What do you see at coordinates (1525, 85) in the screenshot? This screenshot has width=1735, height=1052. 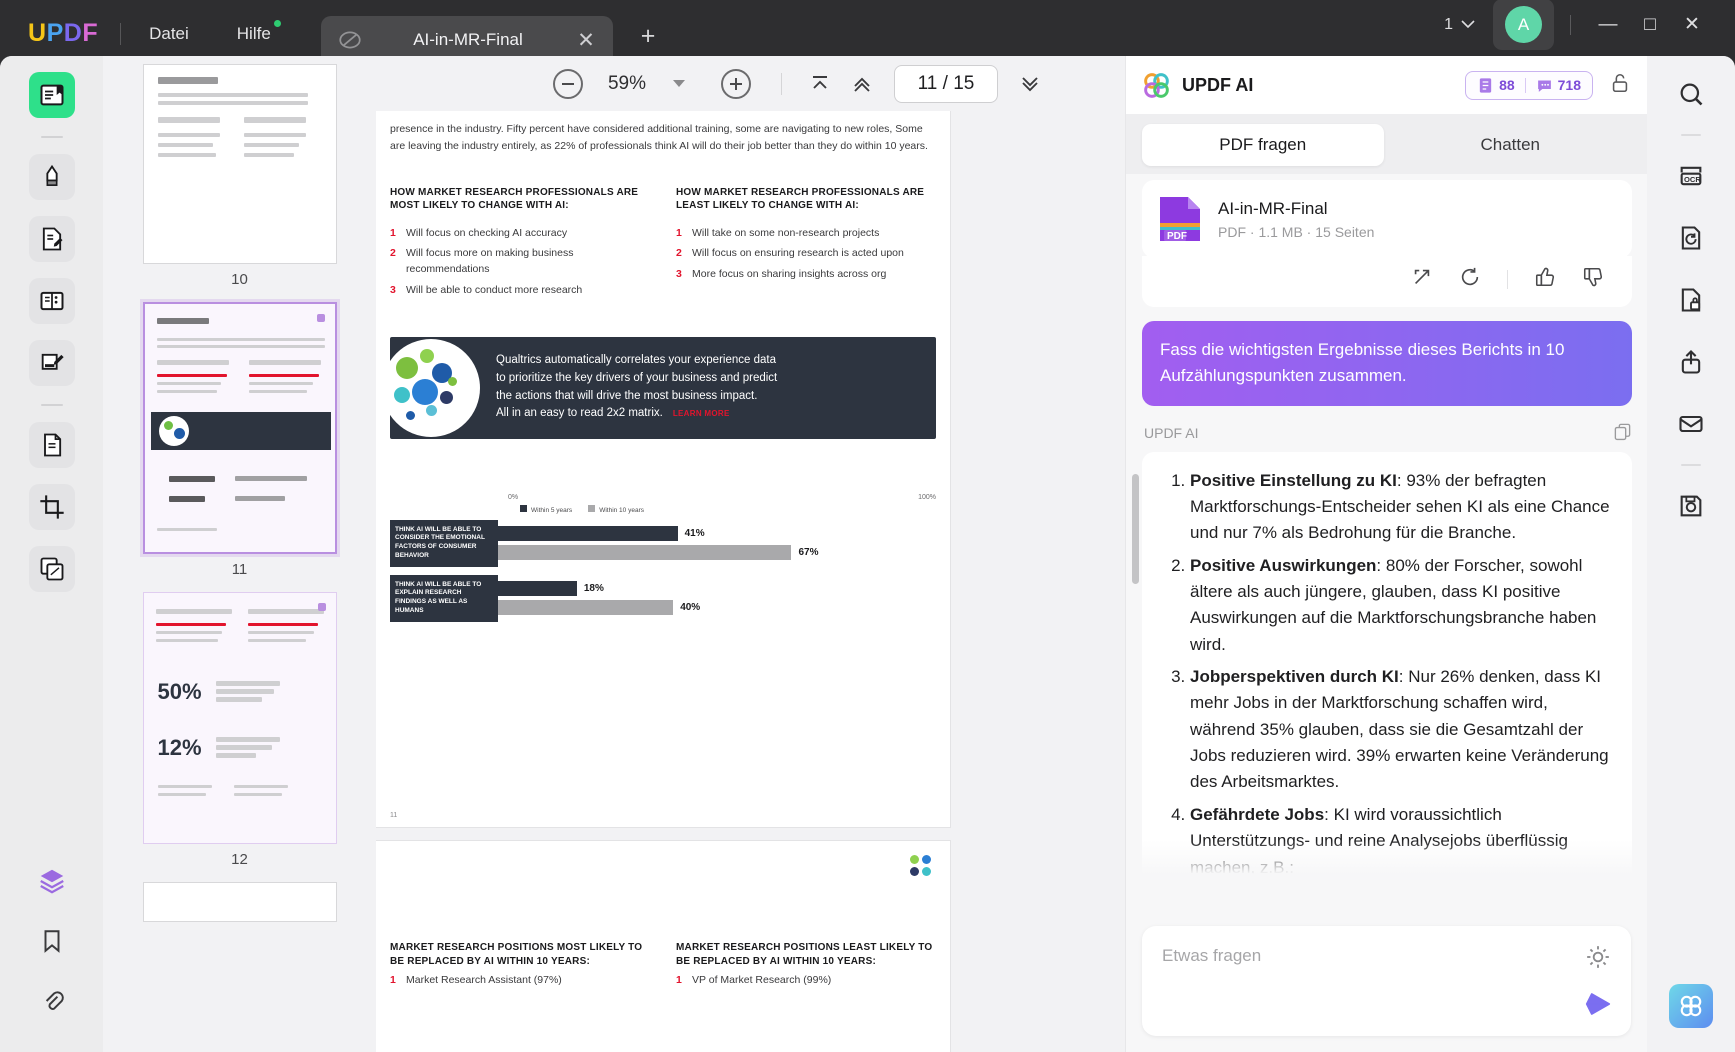 I see `credits-divider` at bounding box center [1525, 85].